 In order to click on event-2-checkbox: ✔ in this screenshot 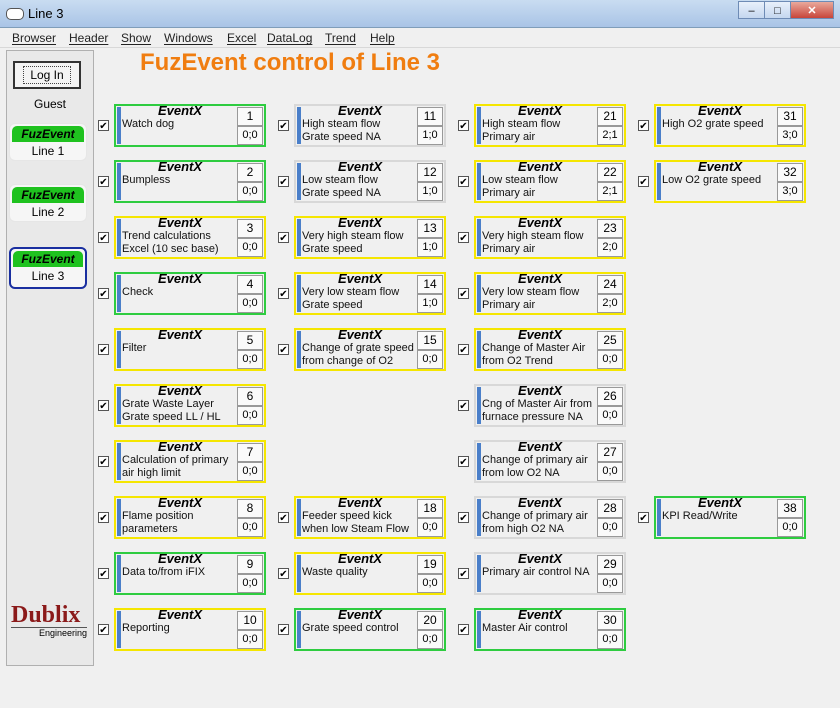, I will do `click(103, 182)`.